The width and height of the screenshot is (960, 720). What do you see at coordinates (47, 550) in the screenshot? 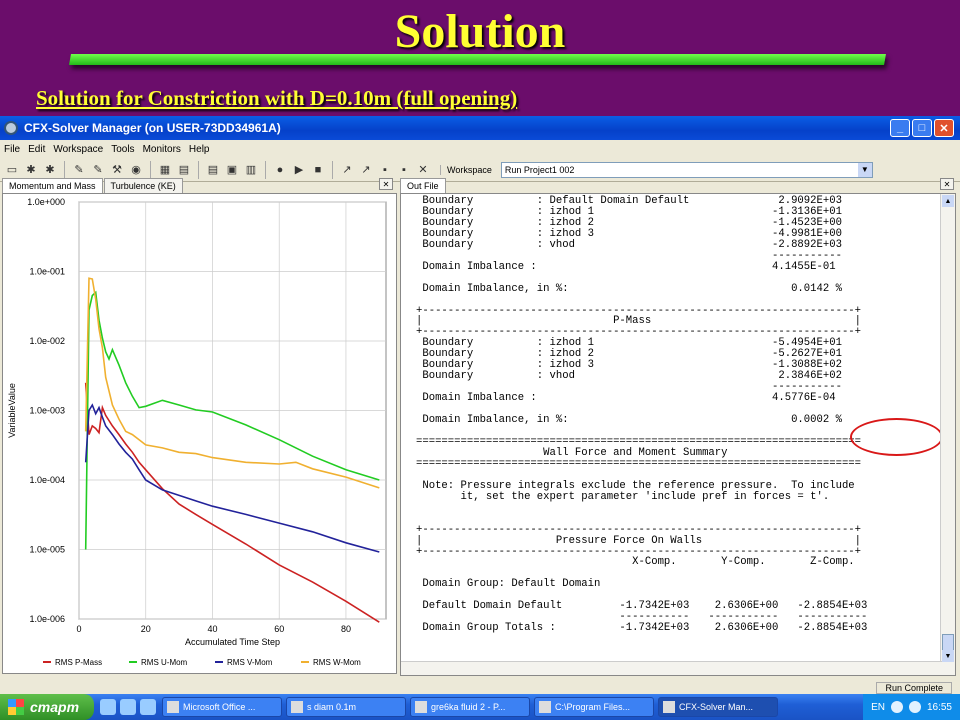
I see `y-tick-label: 1.0e-005` at bounding box center [47, 550].